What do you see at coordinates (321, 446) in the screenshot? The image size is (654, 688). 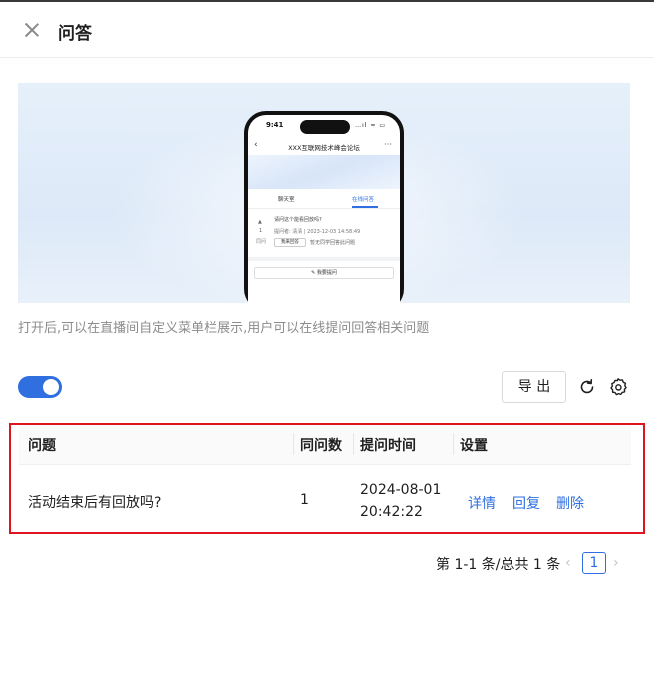 I see `column-header-same-count: 同问数` at bounding box center [321, 446].